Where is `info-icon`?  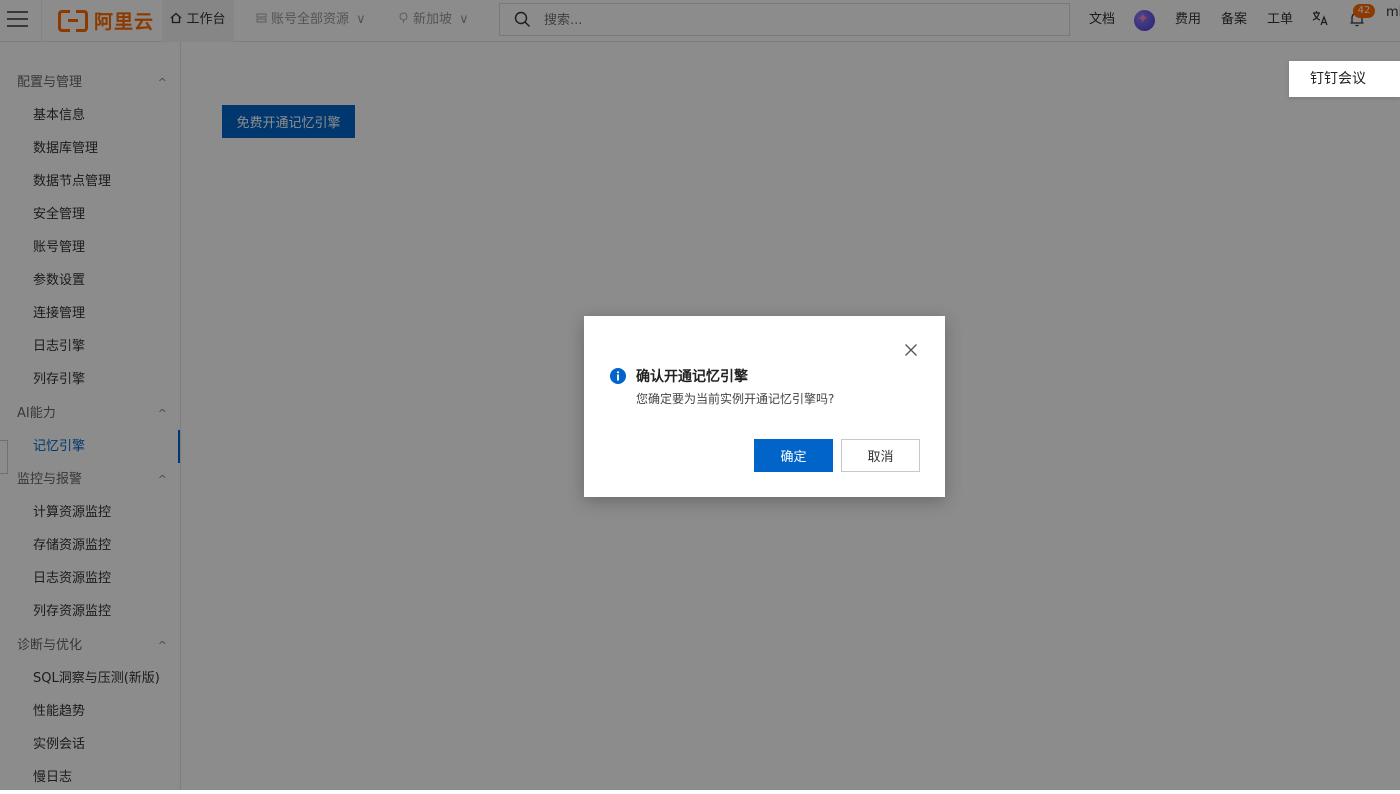
info-icon is located at coordinates (618, 376).